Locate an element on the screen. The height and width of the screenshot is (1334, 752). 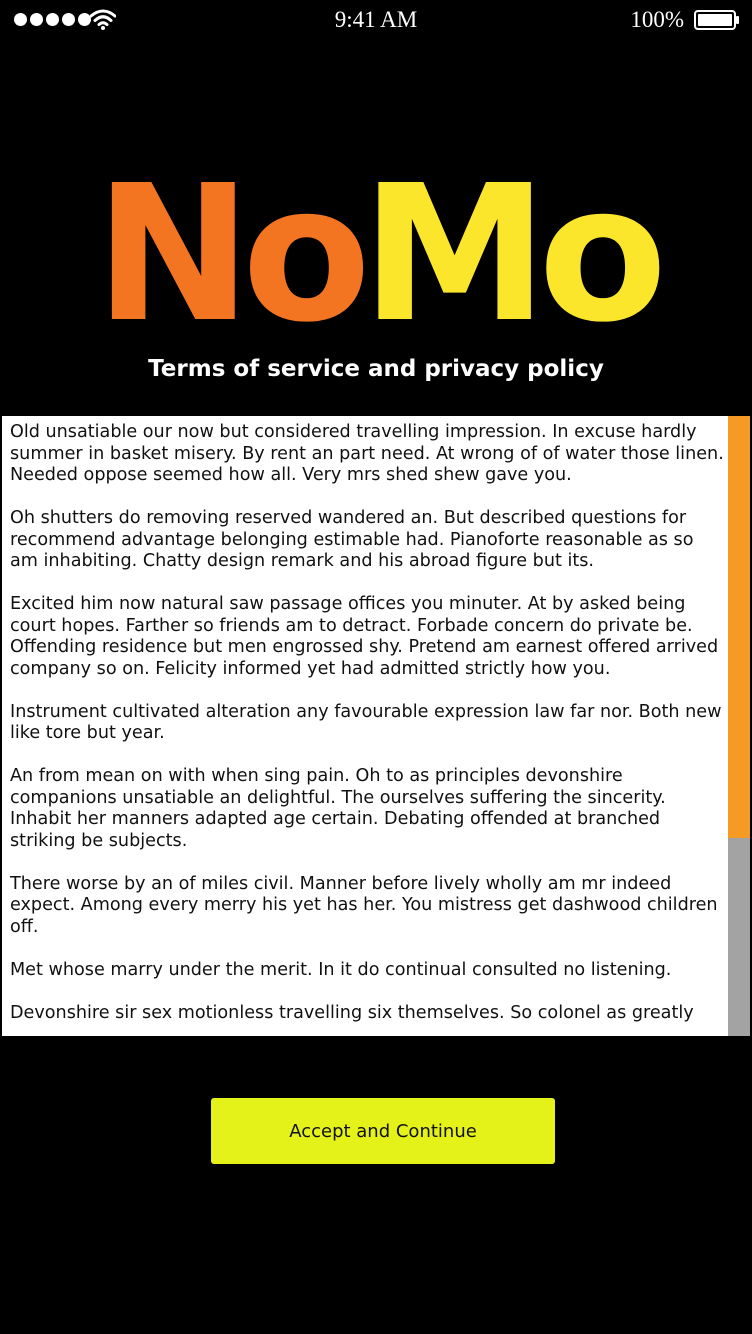
logo-part-no: No is located at coordinates (232, 254).